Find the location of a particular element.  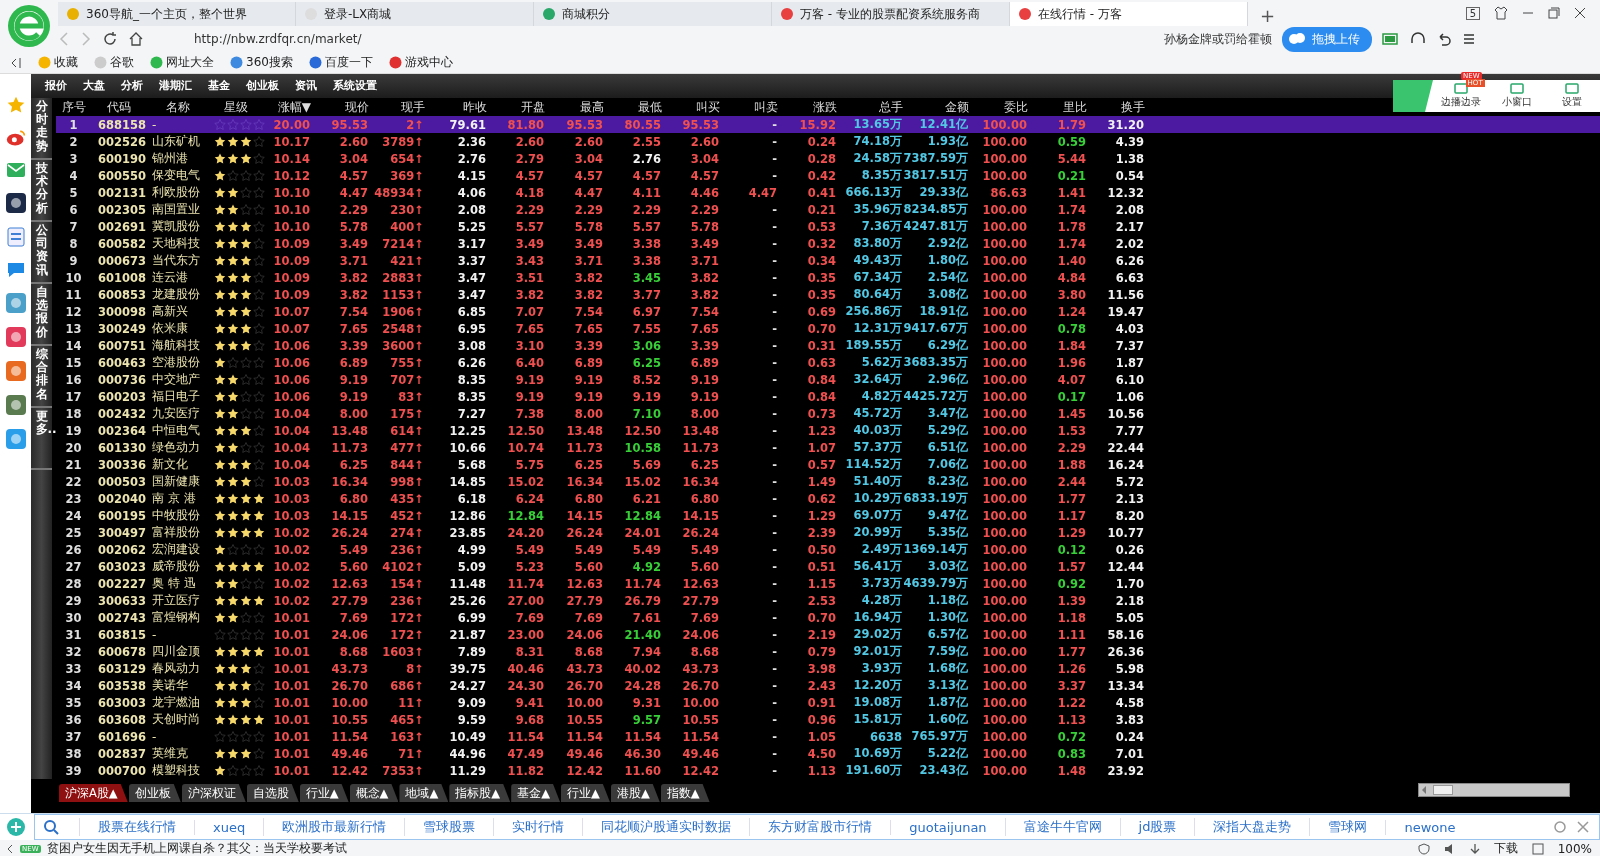

column-header: 名称 is located at coordinates (178, 107).